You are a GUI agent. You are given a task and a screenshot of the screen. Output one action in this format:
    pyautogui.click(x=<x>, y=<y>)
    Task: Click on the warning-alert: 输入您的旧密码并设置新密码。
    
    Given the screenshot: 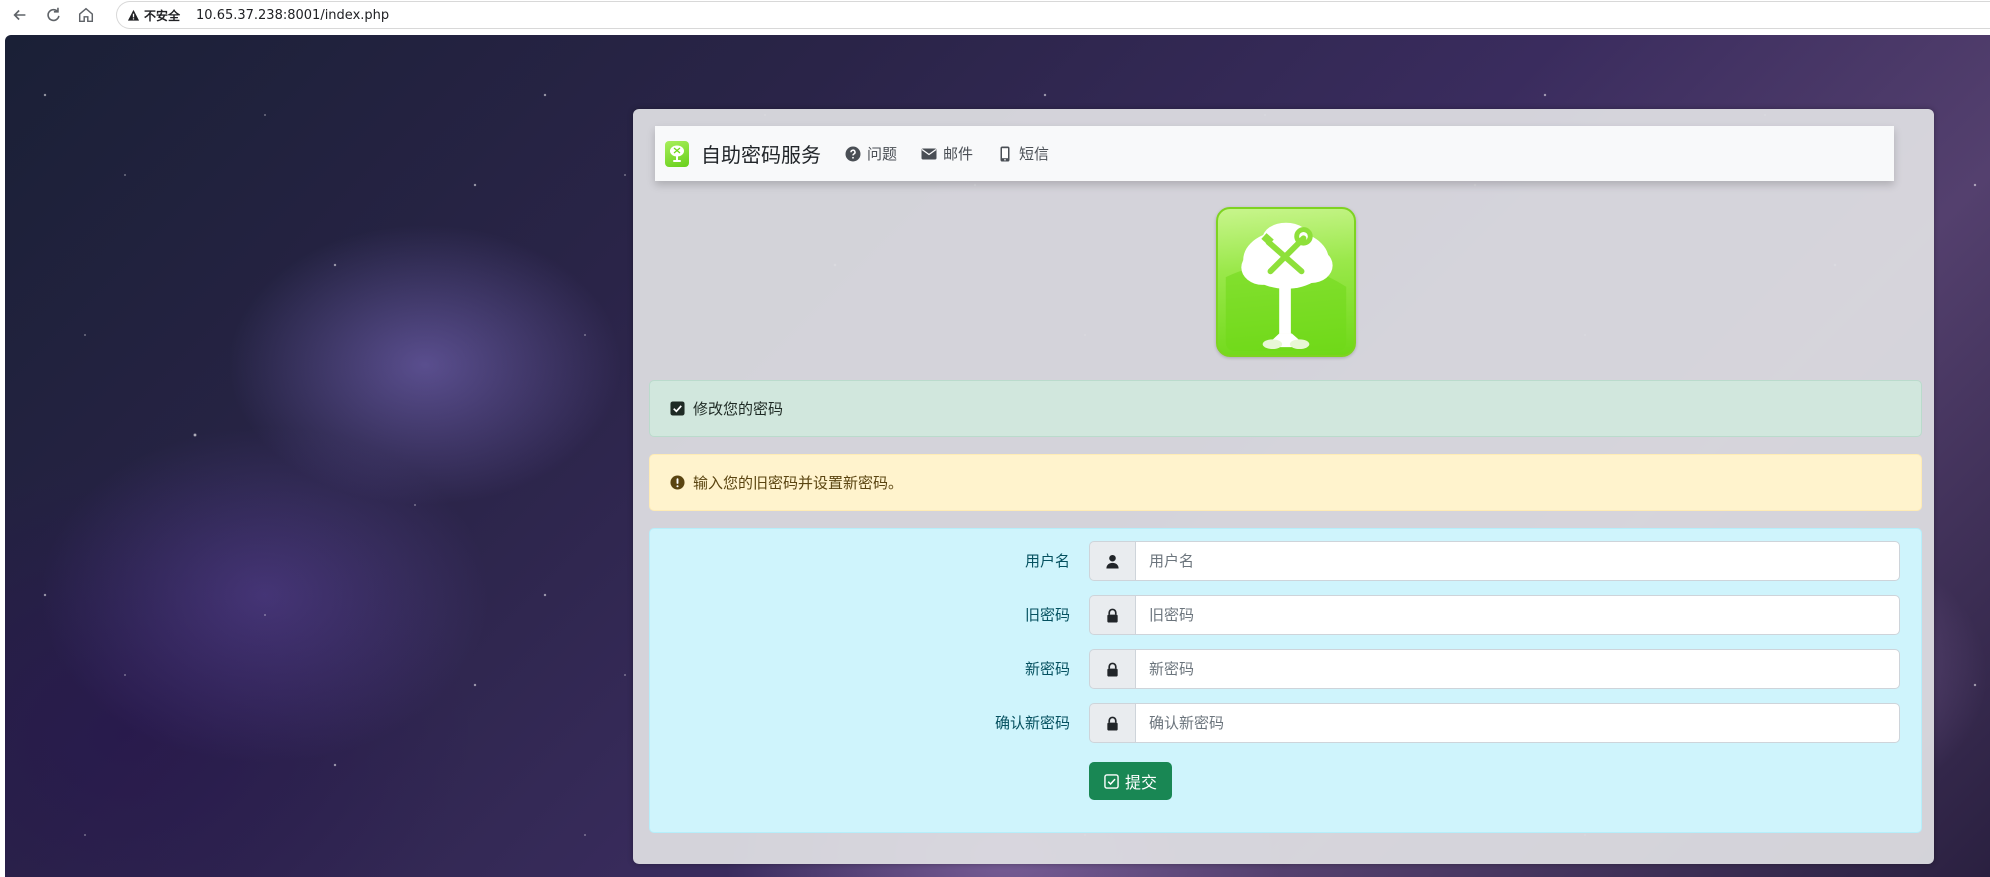 What is the action you would take?
    pyautogui.click(x=1285, y=482)
    